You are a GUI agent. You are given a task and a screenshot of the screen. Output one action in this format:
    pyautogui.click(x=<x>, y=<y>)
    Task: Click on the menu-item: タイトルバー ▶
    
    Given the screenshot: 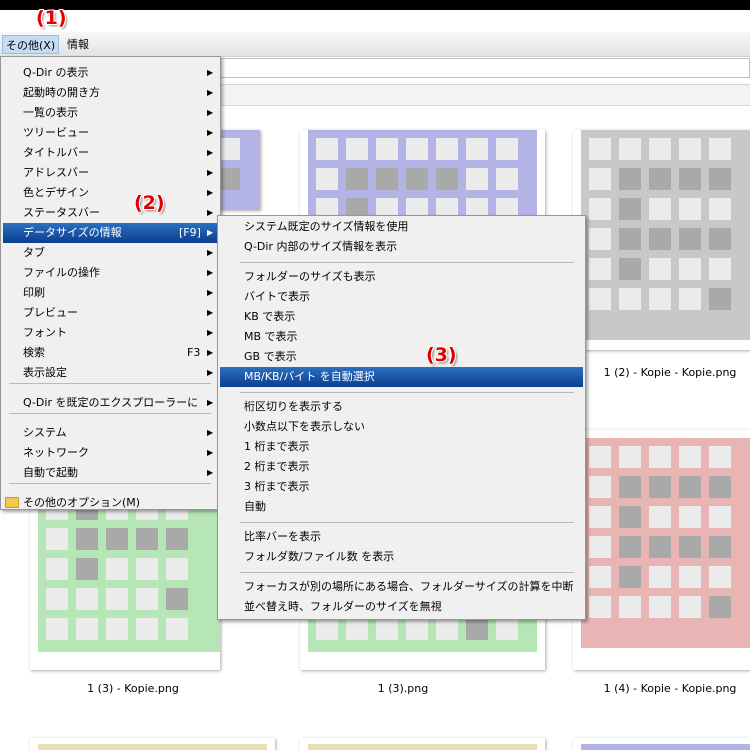 What is the action you would take?
    pyautogui.click(x=110, y=153)
    